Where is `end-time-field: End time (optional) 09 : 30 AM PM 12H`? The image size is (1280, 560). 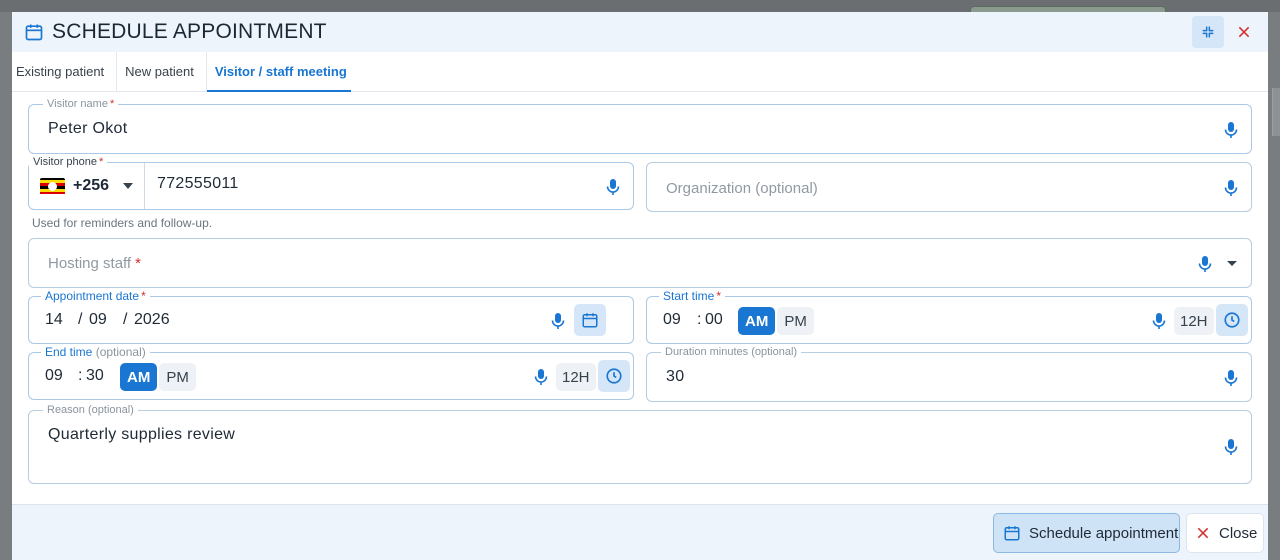
end-time-field: End time (optional) 09 : 30 AM PM 12H is located at coordinates (331, 373).